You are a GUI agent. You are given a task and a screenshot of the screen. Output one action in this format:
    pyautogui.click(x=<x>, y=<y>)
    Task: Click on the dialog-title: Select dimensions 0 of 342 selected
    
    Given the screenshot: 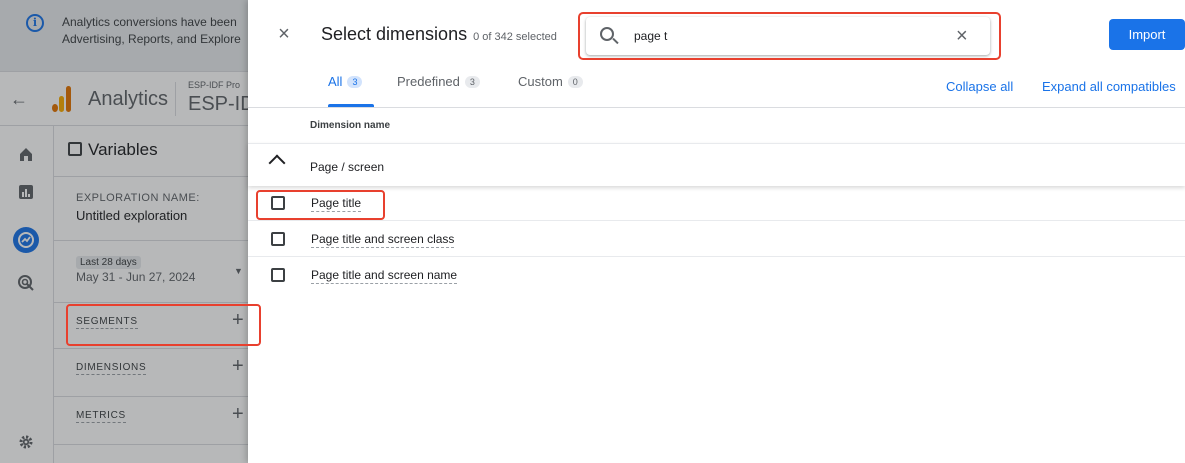 What is the action you would take?
    pyautogui.click(x=439, y=34)
    